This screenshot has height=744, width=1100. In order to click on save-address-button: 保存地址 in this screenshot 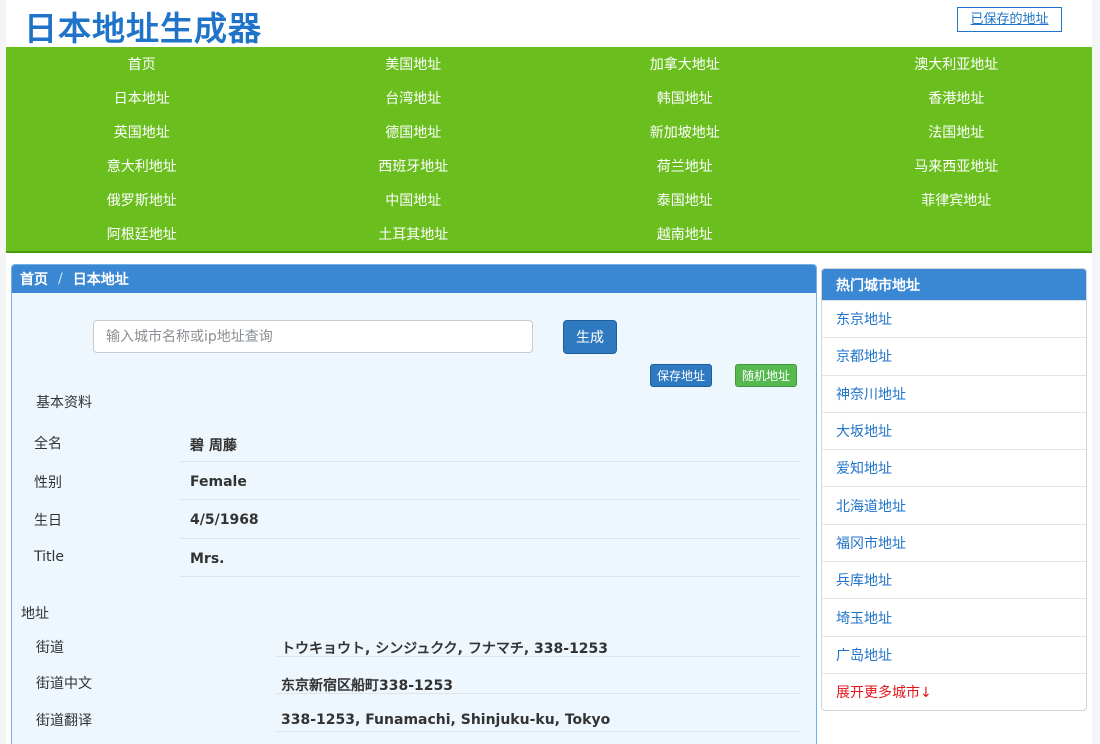, I will do `click(681, 375)`.